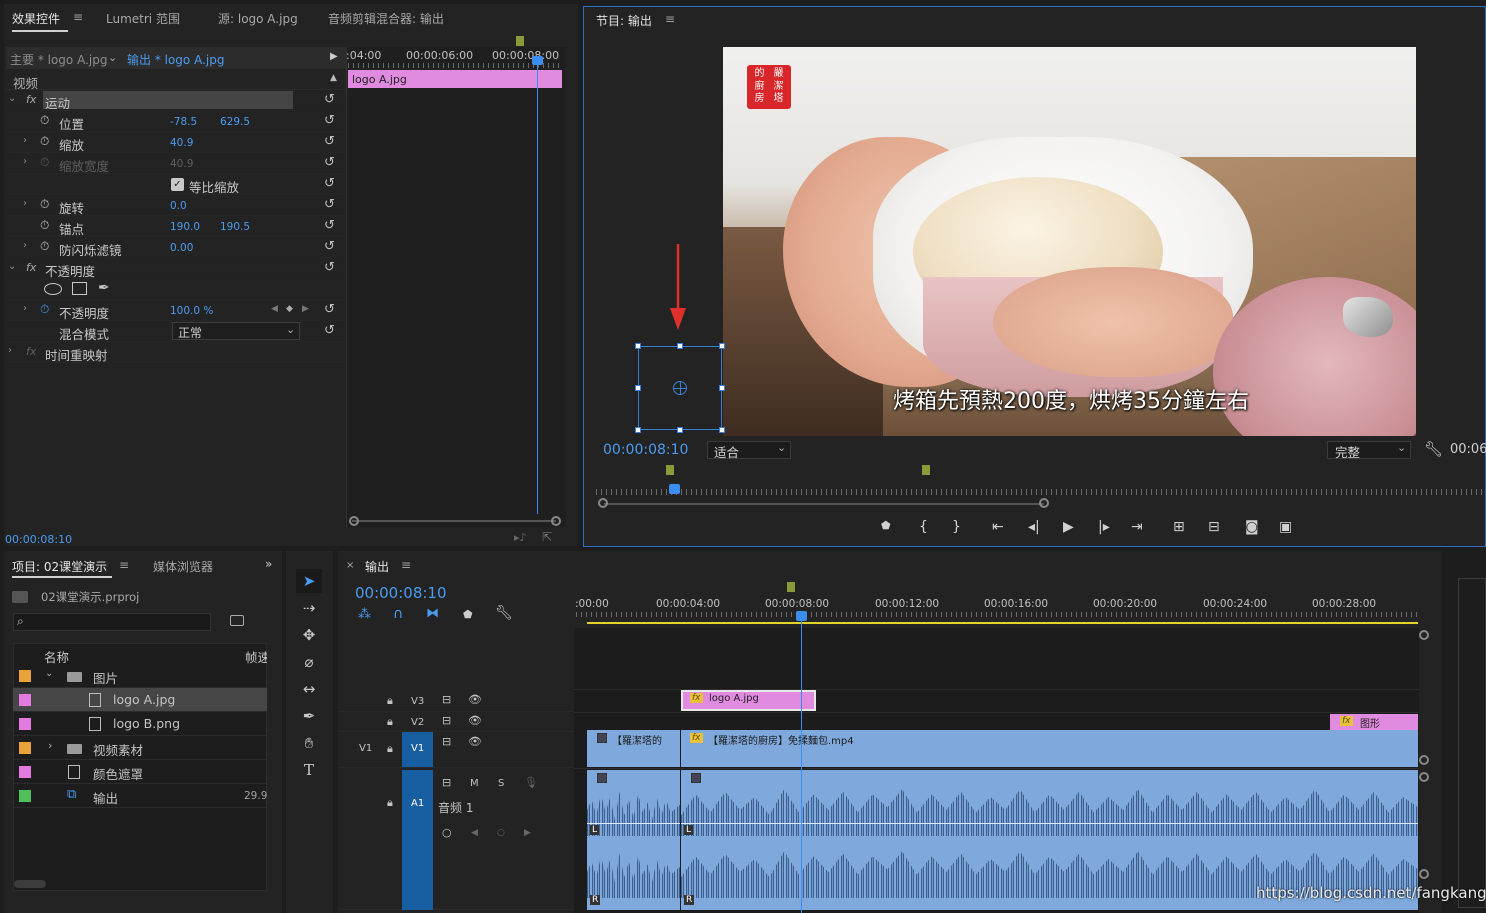  What do you see at coordinates (25, 772) in the screenshot?
I see `label-color-swatch` at bounding box center [25, 772].